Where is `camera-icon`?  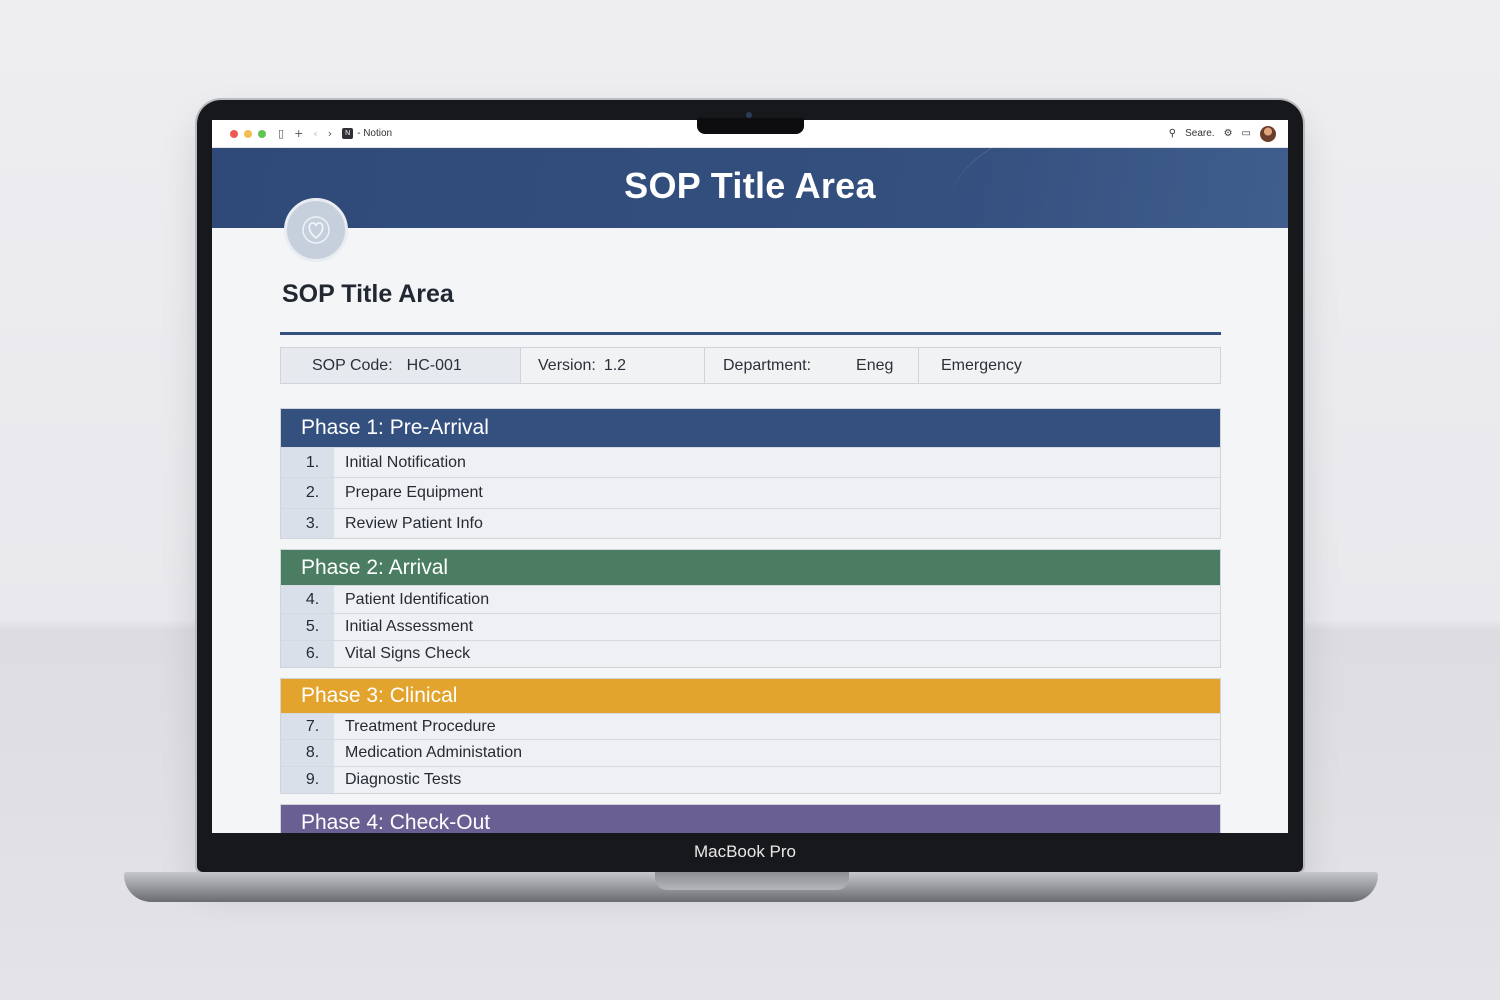 camera-icon is located at coordinates (749, 115).